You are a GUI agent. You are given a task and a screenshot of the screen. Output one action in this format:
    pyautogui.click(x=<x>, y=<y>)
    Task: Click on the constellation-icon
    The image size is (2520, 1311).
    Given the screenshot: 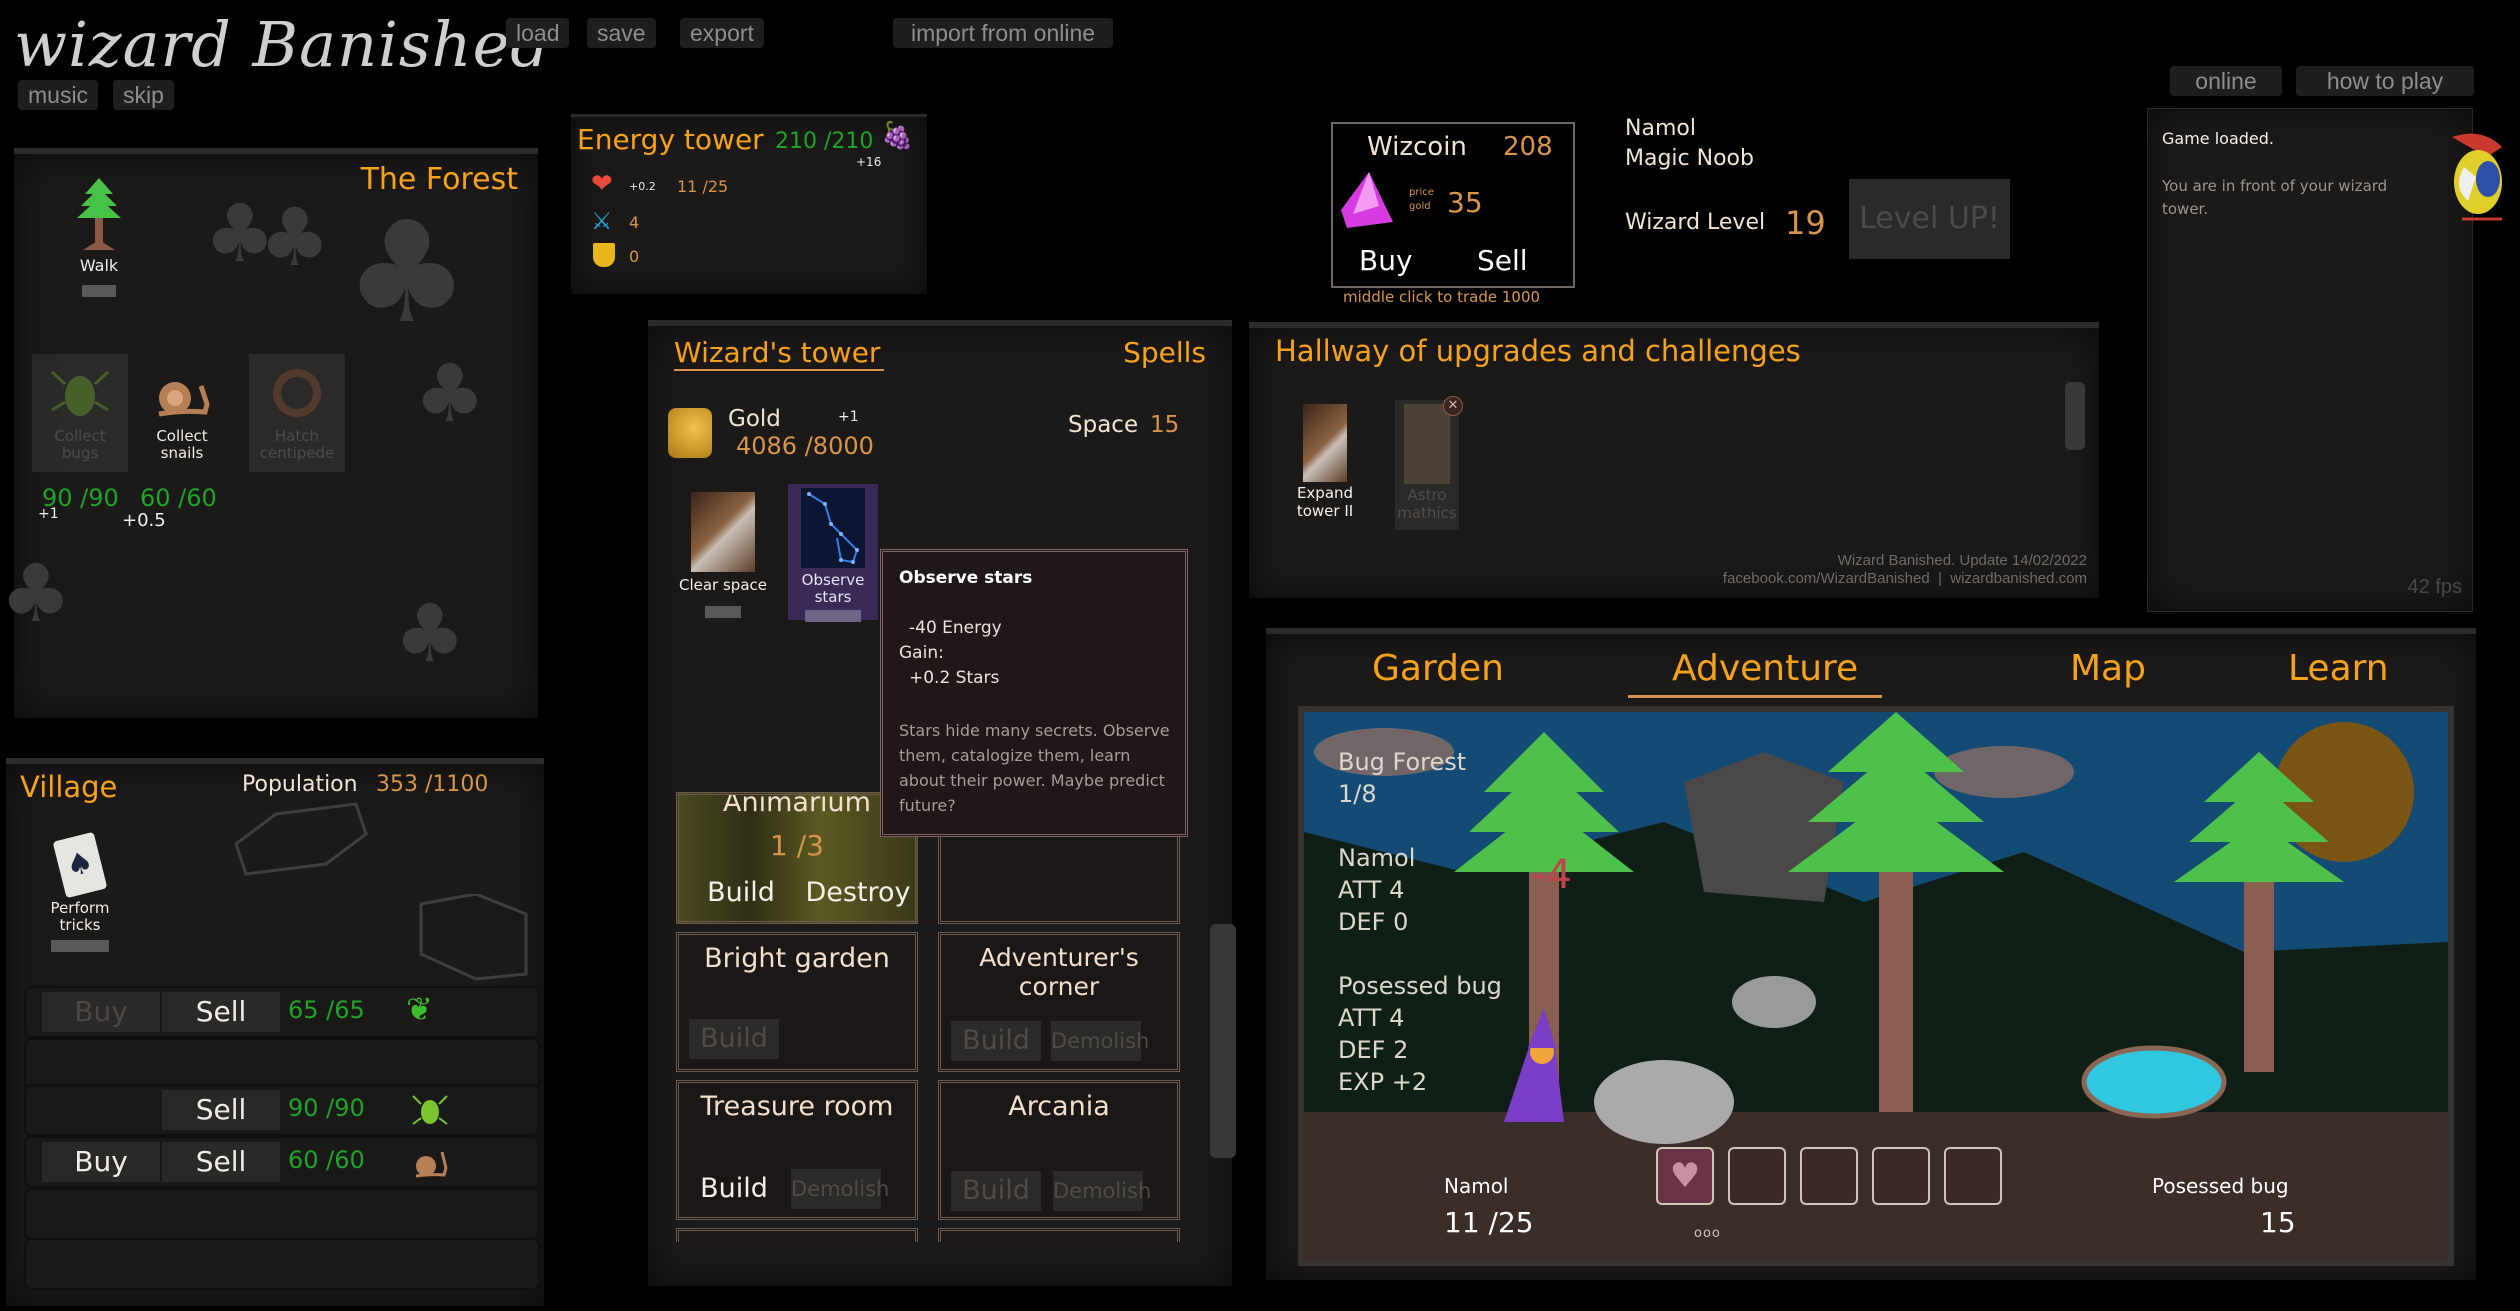 What is the action you would take?
    pyautogui.click(x=833, y=528)
    